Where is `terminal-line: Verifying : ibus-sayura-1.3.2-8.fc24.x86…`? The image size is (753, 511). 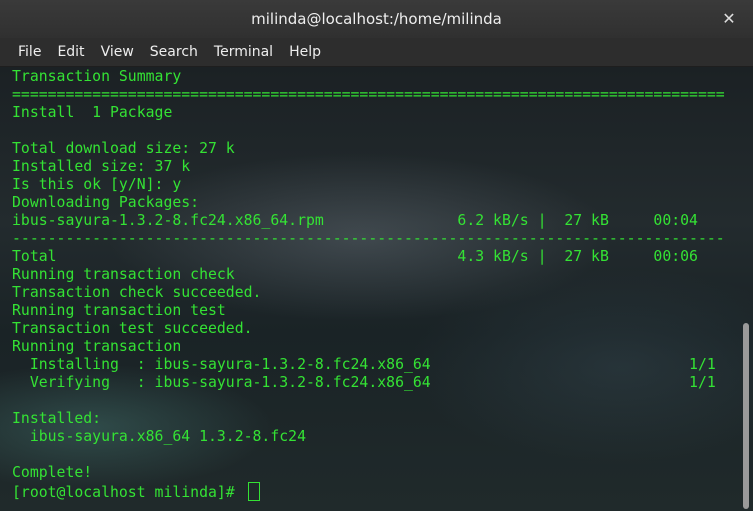
terminal-line: Verifying : ibus-sayura-1.3.2-8.fc24.x86… is located at coordinates (364, 382).